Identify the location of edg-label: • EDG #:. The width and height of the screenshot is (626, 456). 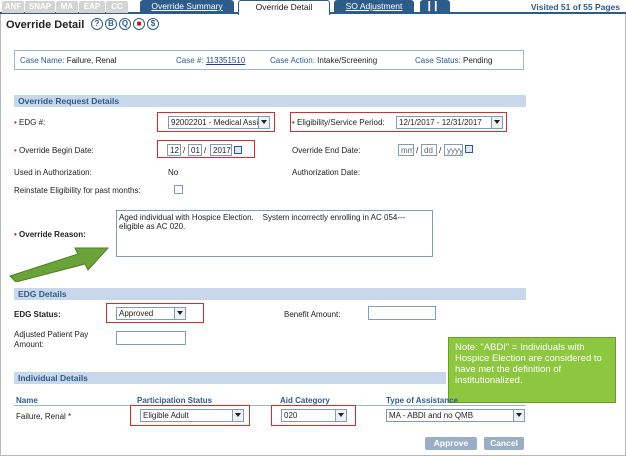
(30, 122).